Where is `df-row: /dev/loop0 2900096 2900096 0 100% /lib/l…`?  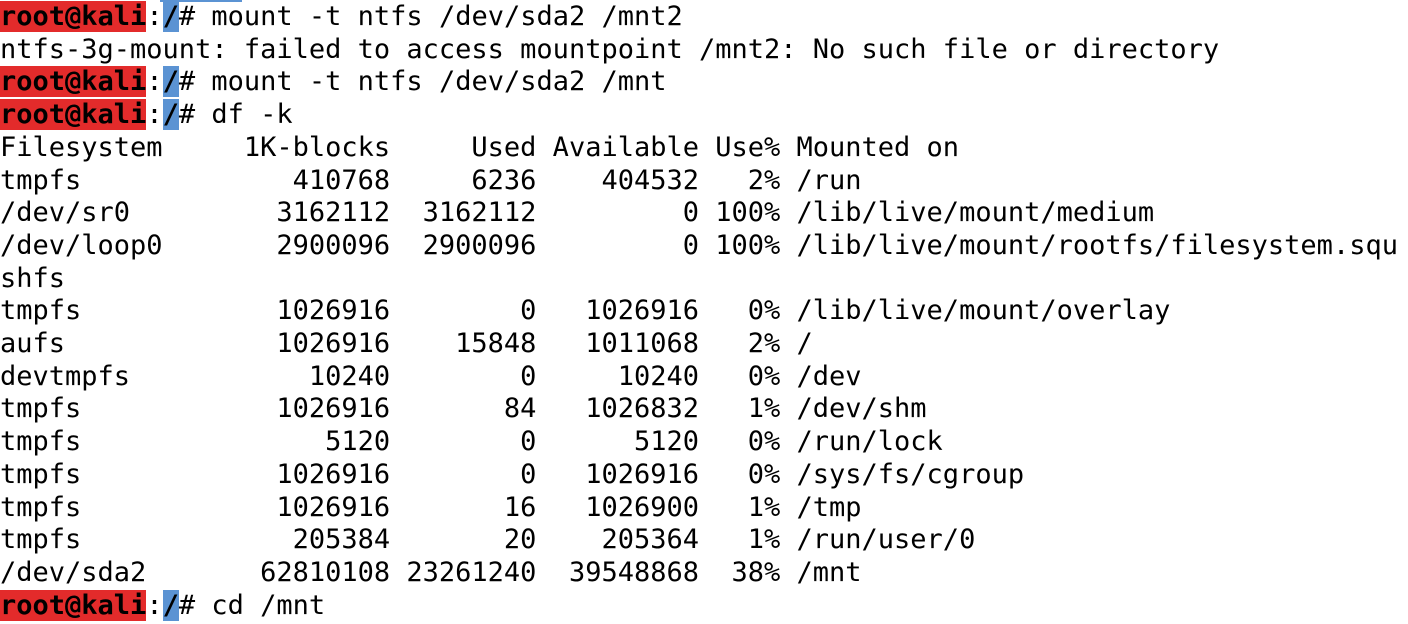
df-row: /dev/loop0 2900096 2900096 0 100% /lib/l… is located at coordinates (699, 245).